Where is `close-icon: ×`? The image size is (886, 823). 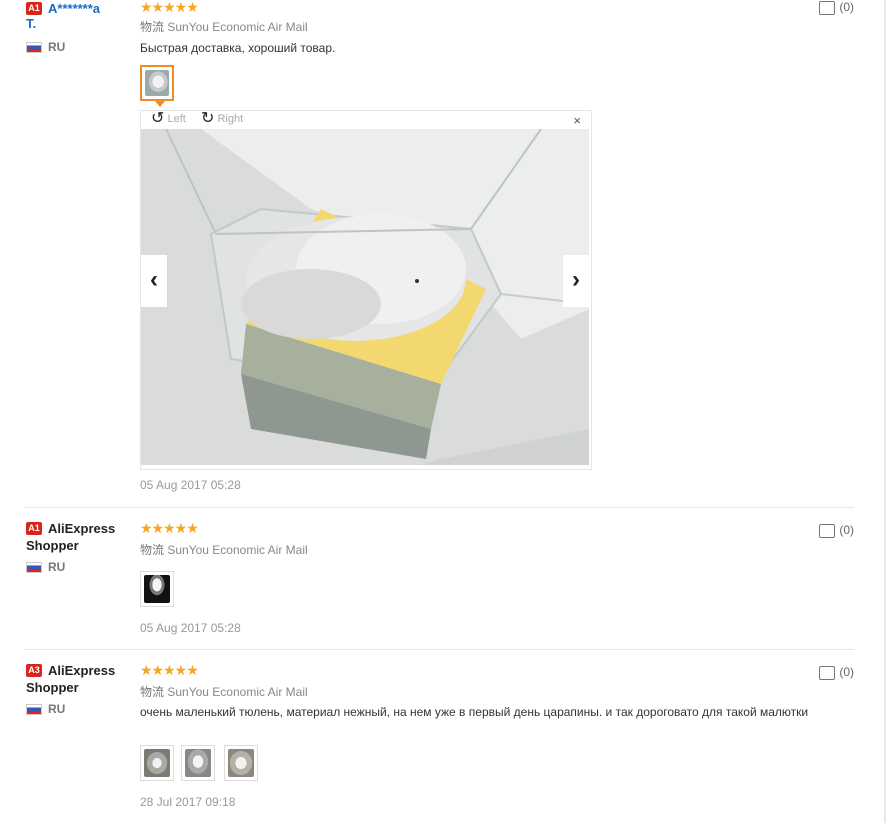
close-icon: × is located at coordinates (577, 120).